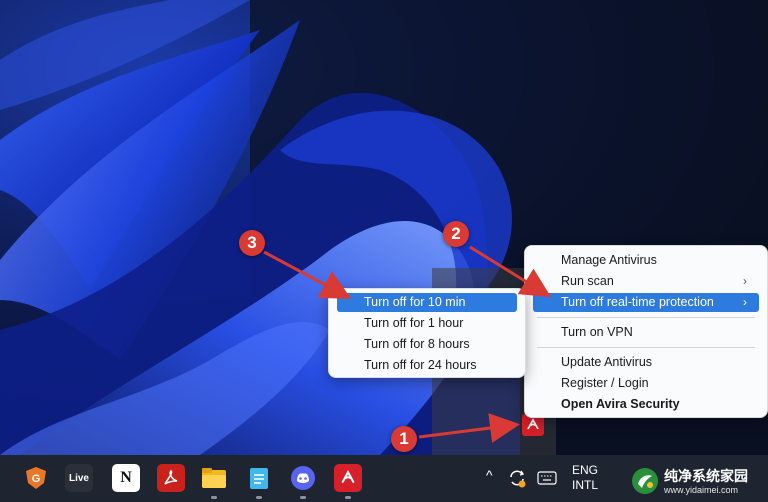 The height and width of the screenshot is (502, 768). Describe the element at coordinates (214, 478) in the screenshot. I see `file-explorer-icon` at that location.